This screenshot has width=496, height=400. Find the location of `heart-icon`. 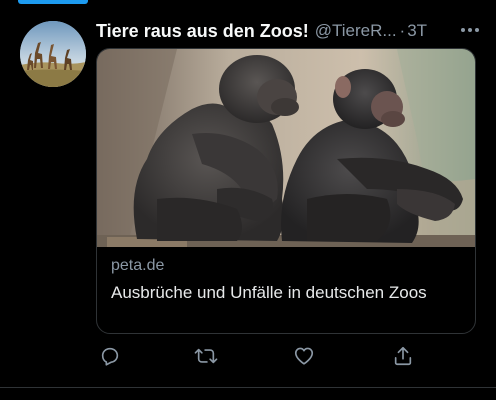

heart-icon is located at coordinates (304, 356).